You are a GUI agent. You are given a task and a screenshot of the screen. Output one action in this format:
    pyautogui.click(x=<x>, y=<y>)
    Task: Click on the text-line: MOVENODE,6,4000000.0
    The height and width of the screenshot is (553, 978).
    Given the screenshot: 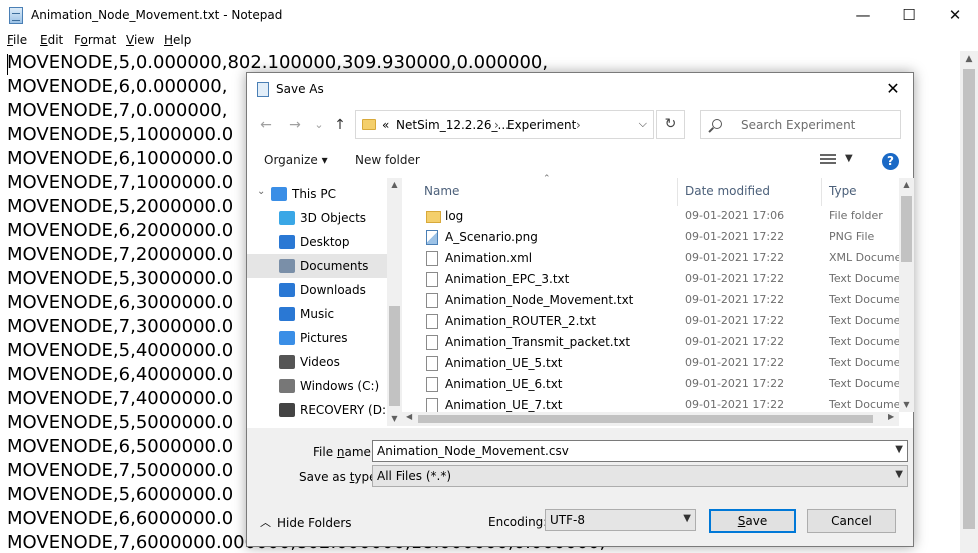 What is the action you would take?
    pyautogui.click(x=120, y=375)
    